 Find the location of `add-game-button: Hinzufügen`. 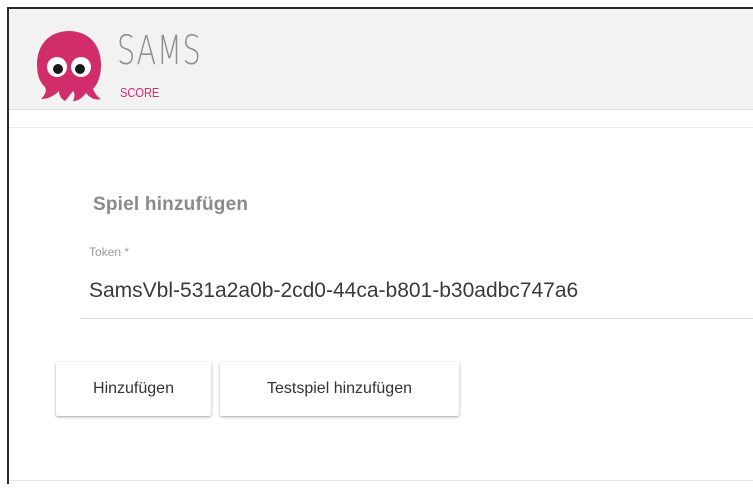

add-game-button: Hinzufügen is located at coordinates (133, 389).